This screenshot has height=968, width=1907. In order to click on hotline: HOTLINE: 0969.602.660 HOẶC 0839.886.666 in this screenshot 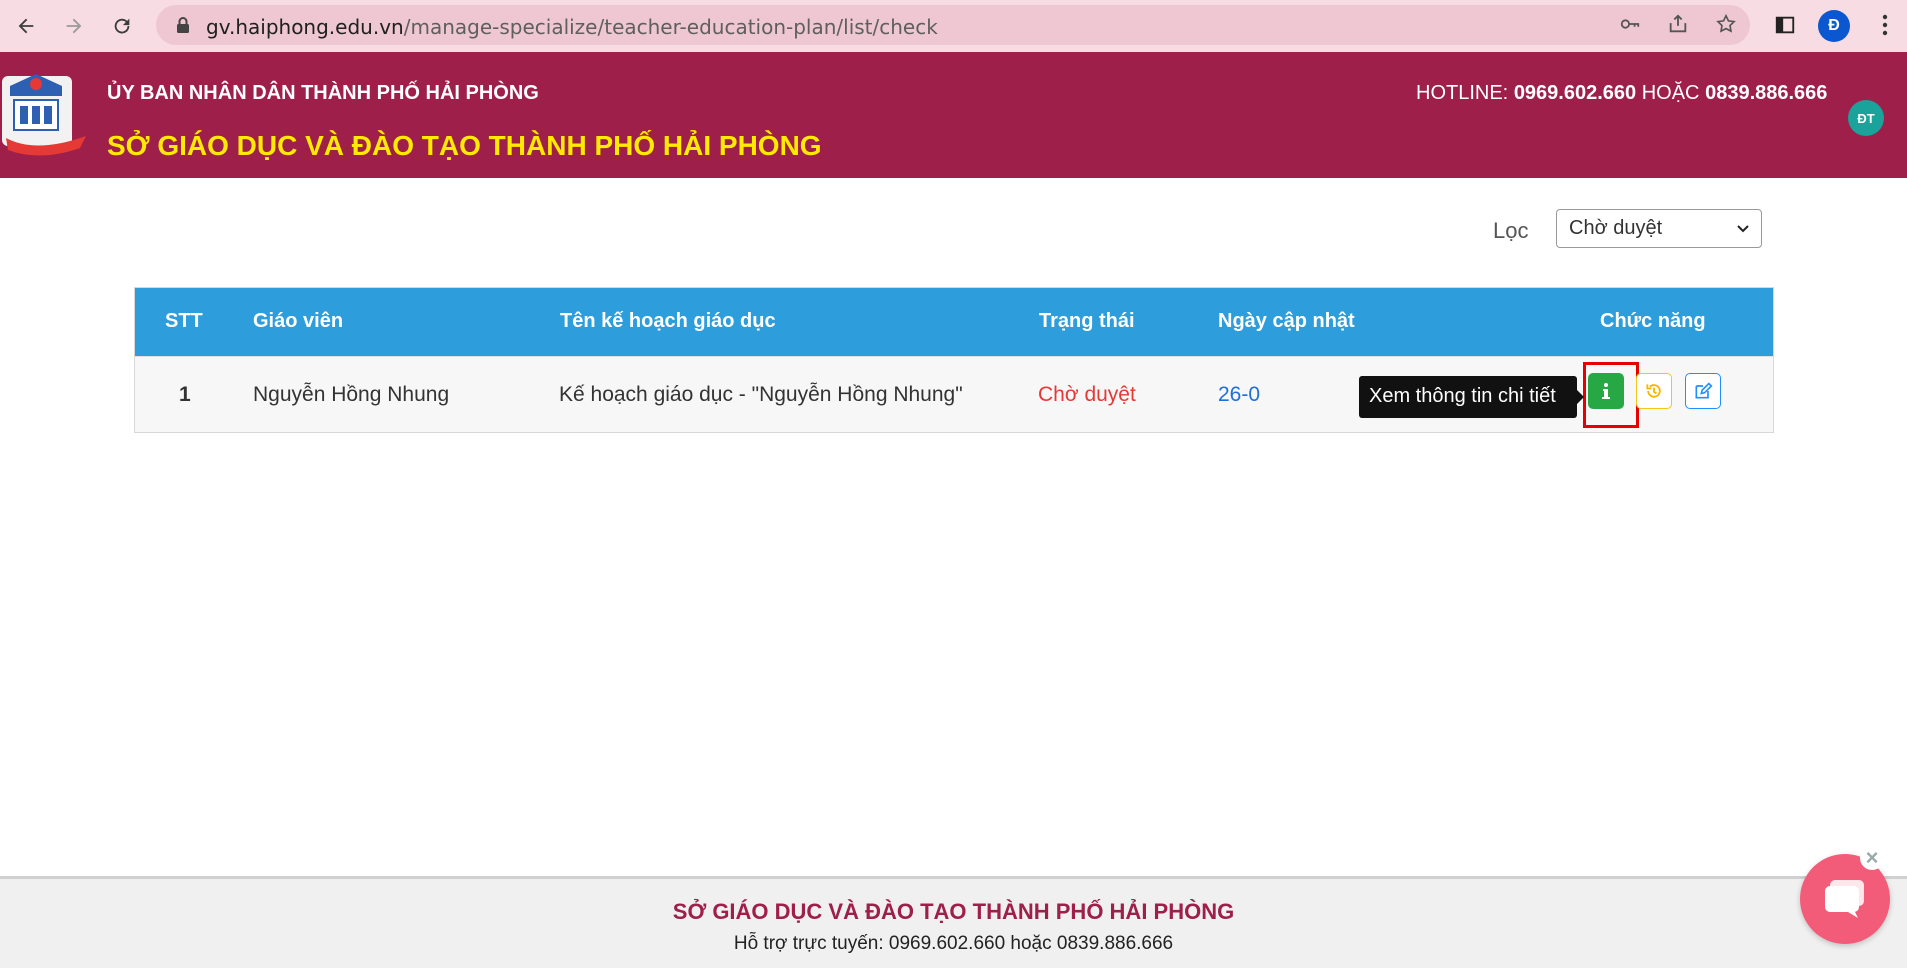, I will do `click(1622, 93)`.